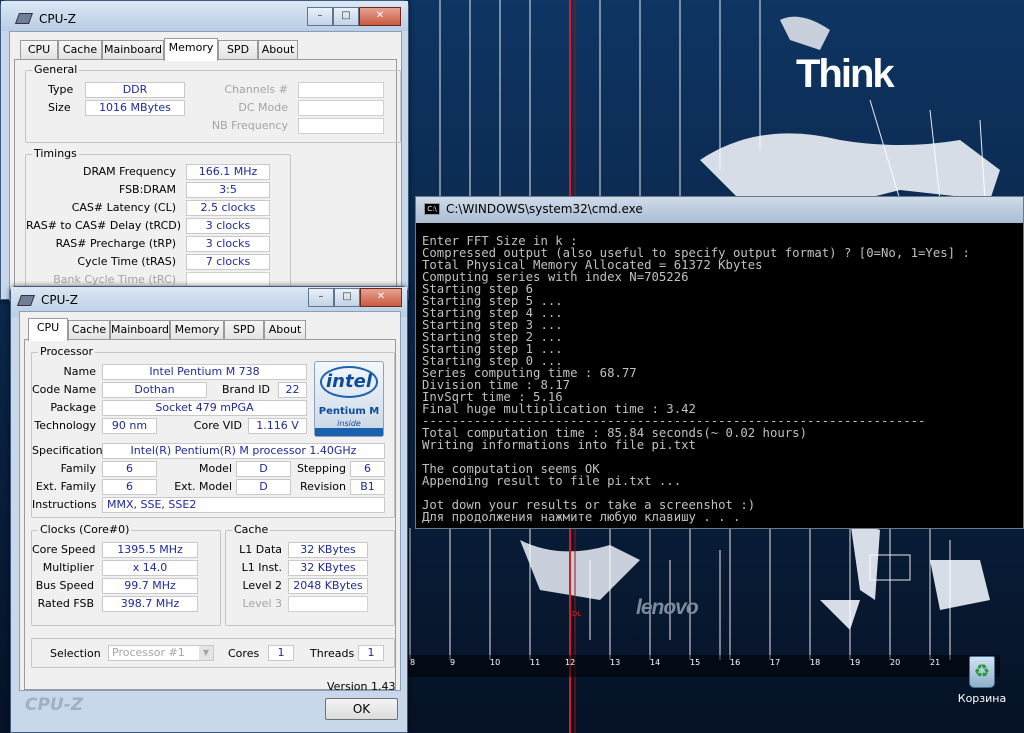 This screenshot has height=733, width=1024. I want to click on timezone-label: 19, so click(855, 662).